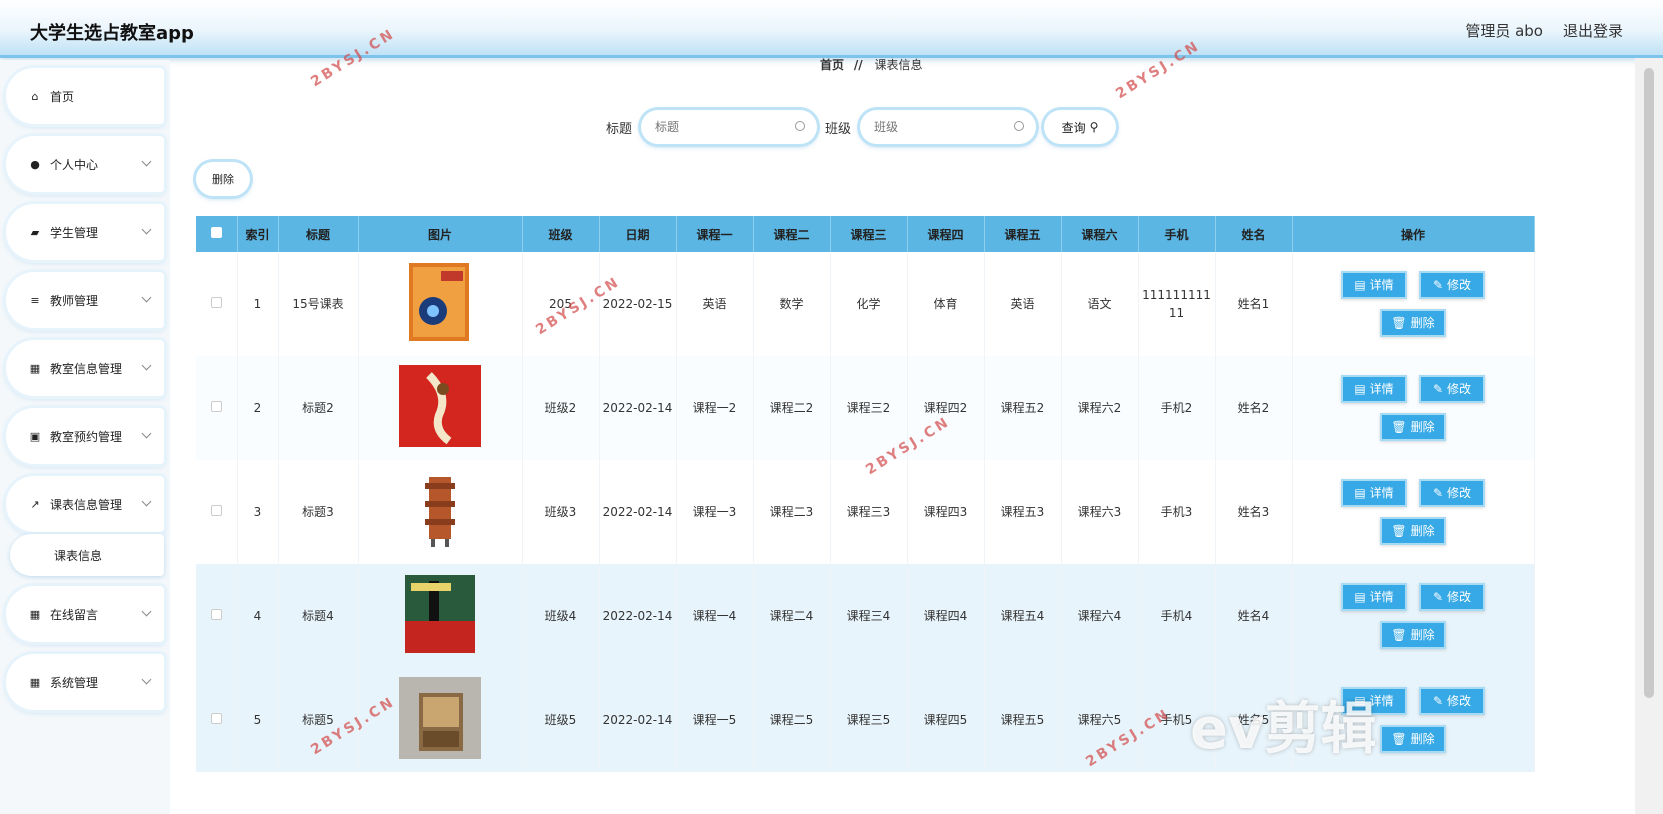 This screenshot has height=814, width=1663. Describe the element at coordinates (838, 129) in the screenshot. I see `class-search-label: 班级` at that location.